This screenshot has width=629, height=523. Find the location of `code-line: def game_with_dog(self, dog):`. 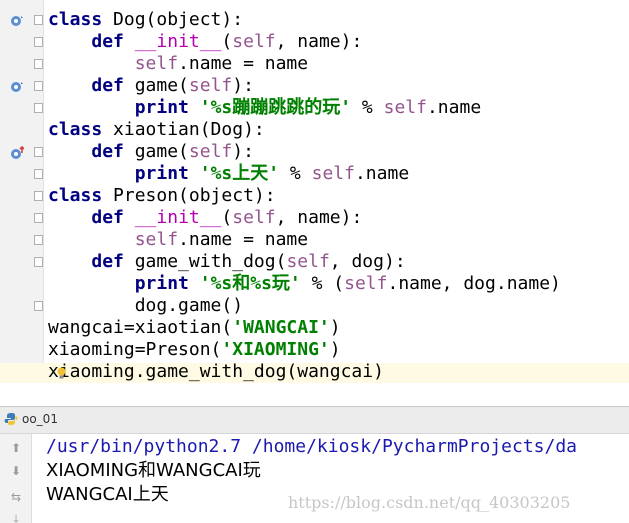

code-line: def game_with_dog(self, dog): is located at coordinates (304, 262).